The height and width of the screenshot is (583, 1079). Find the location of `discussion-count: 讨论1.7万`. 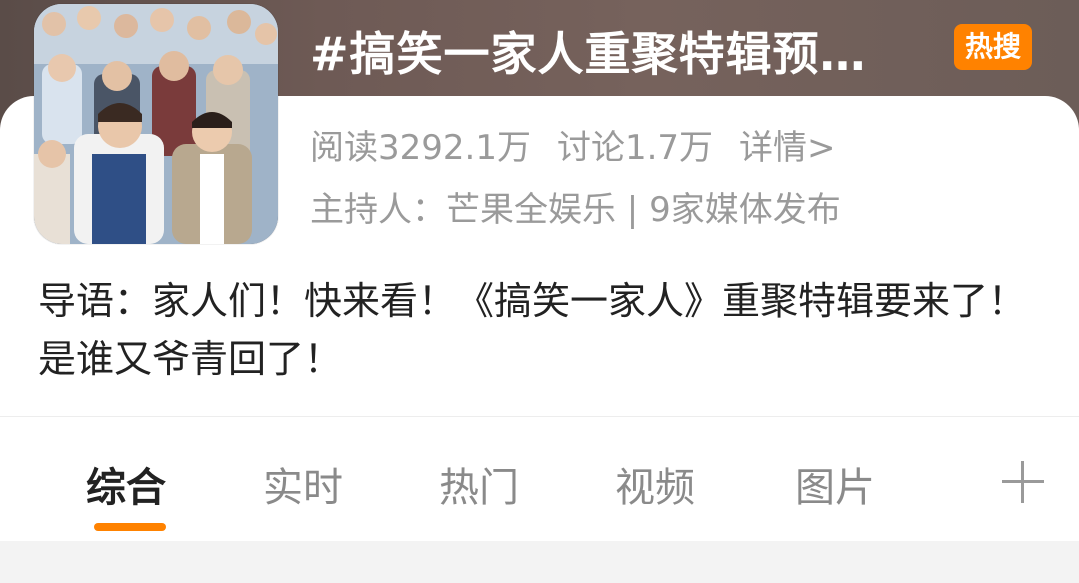

discussion-count: 讨论1.7万 is located at coordinates (635, 148).